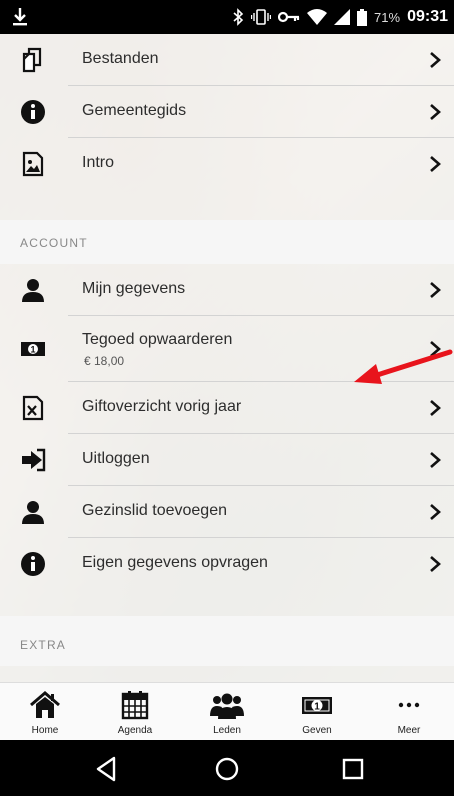 The width and height of the screenshot is (454, 796). I want to click on battery-percent: 71%, so click(387, 17).